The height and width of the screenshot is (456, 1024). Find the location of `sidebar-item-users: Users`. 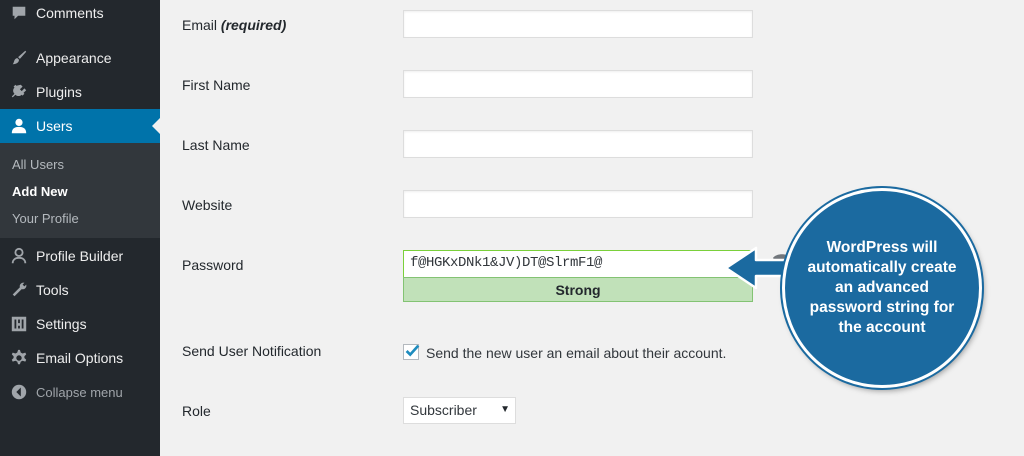

sidebar-item-users: Users is located at coordinates (80, 126).